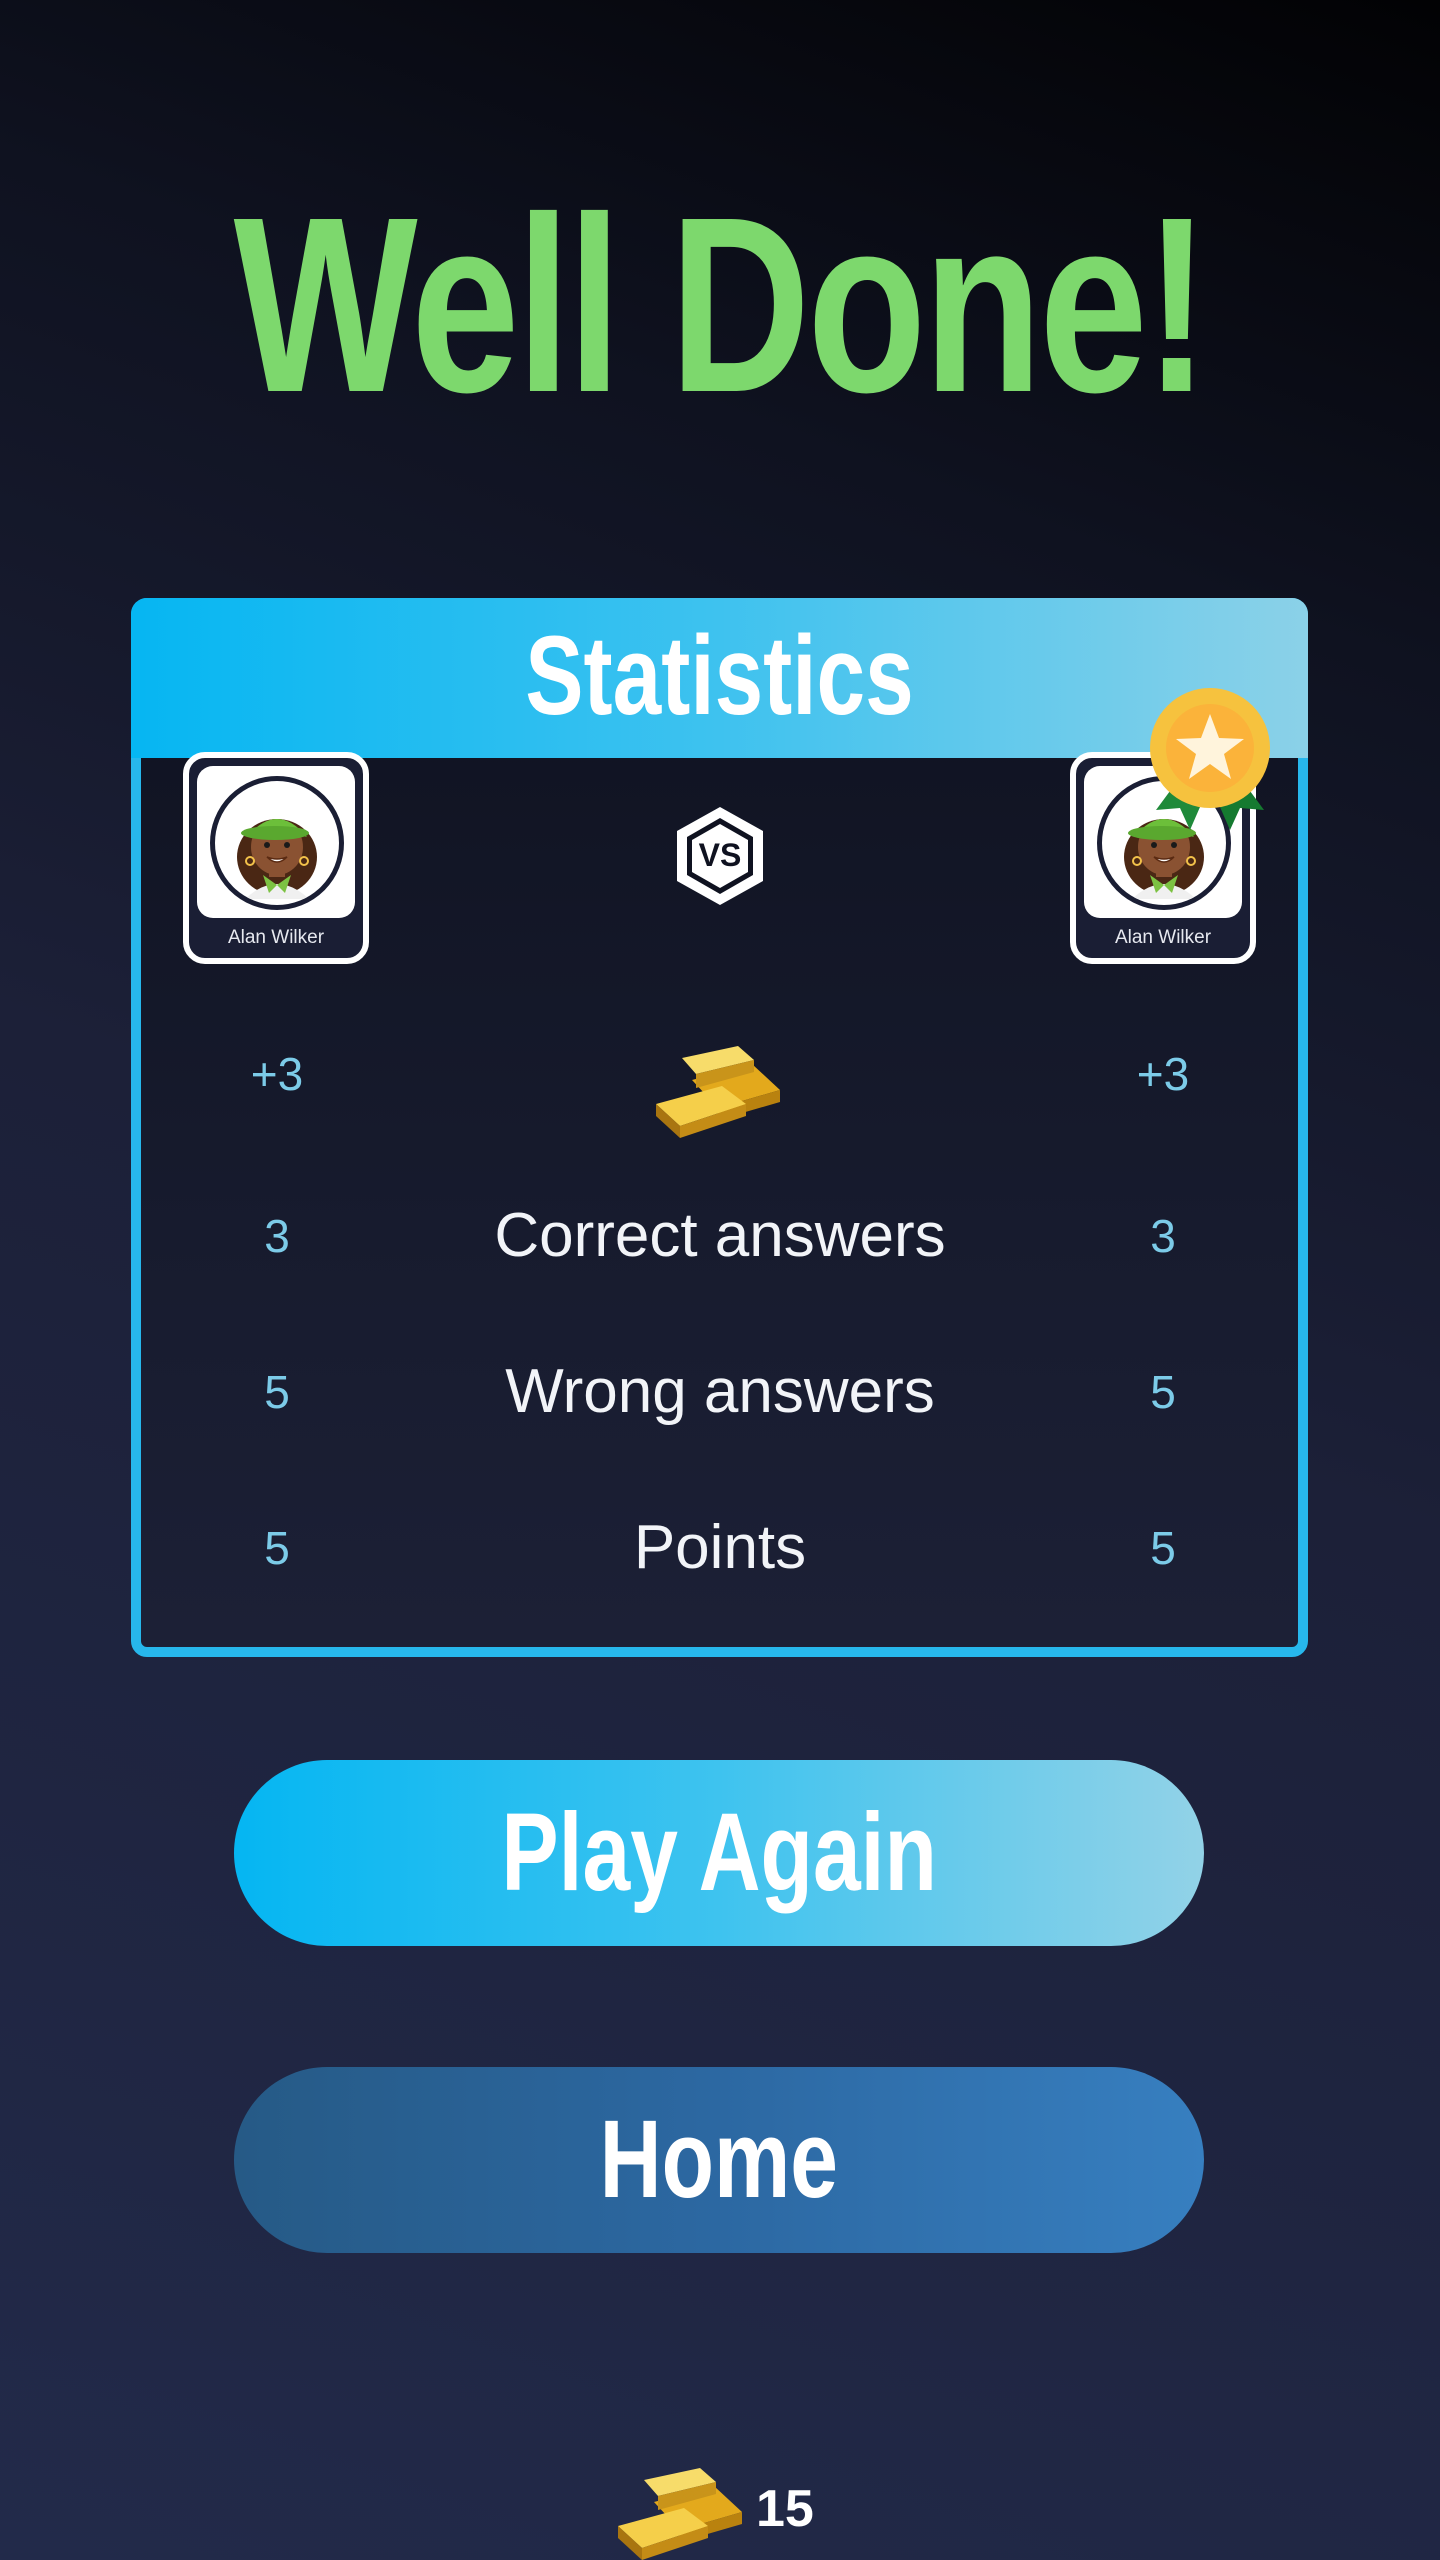 The image size is (1440, 2560). I want to click on home-label: Home, so click(719, 2159).